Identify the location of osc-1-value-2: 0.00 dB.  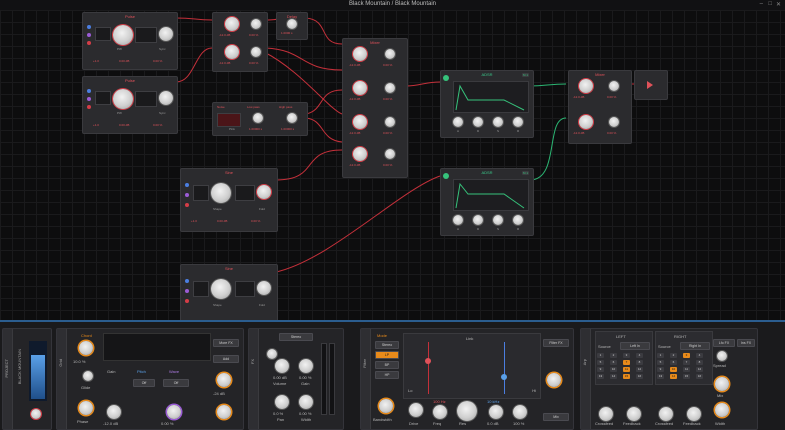
(124, 61).